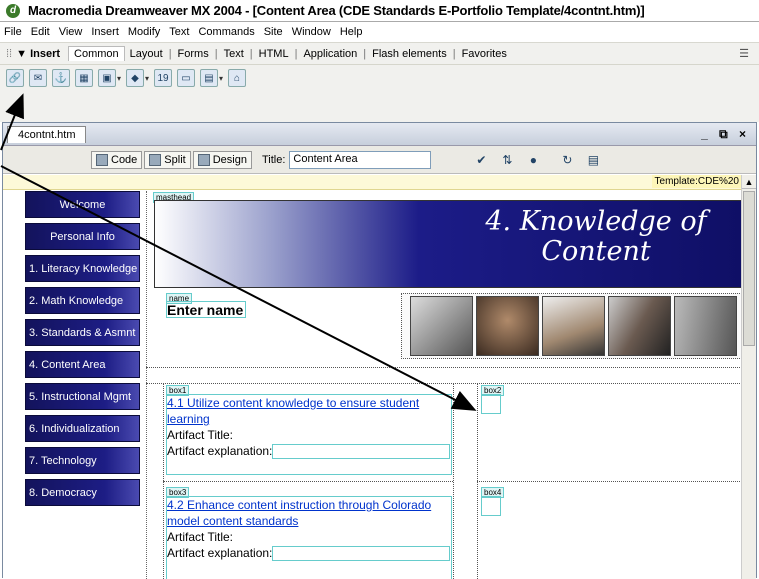  What do you see at coordinates (274, 54) in the screenshot?
I see `tab-html: HTML` at bounding box center [274, 54].